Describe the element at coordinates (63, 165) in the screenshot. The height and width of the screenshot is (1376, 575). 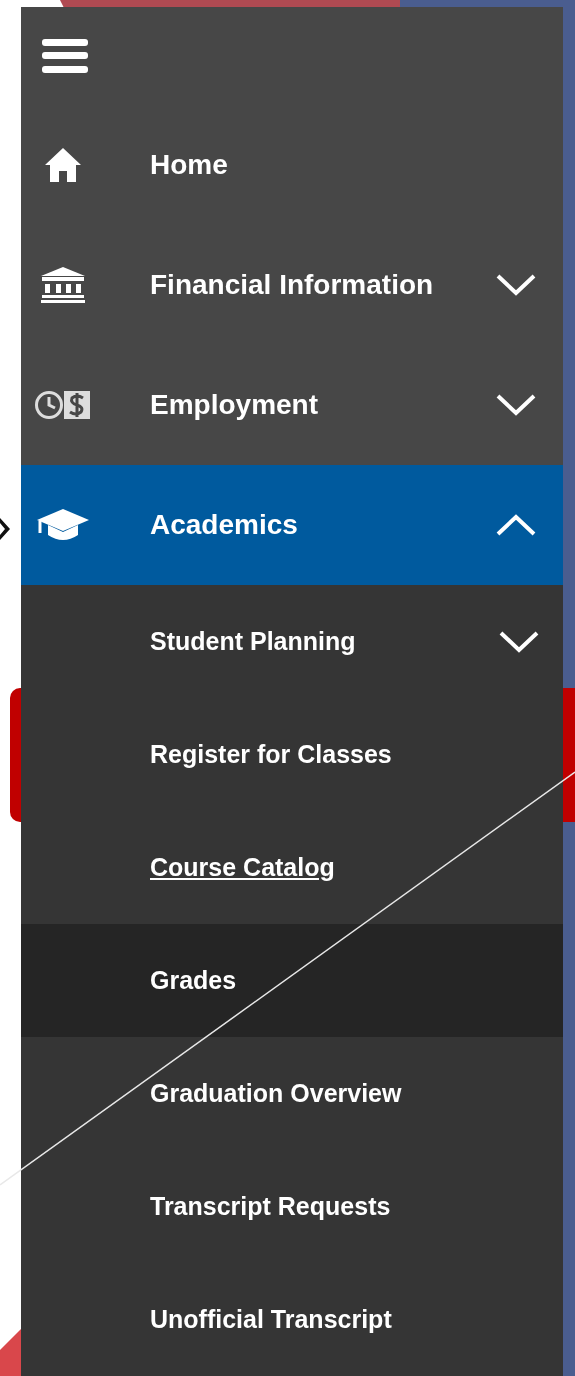
I see `home-icon` at that location.